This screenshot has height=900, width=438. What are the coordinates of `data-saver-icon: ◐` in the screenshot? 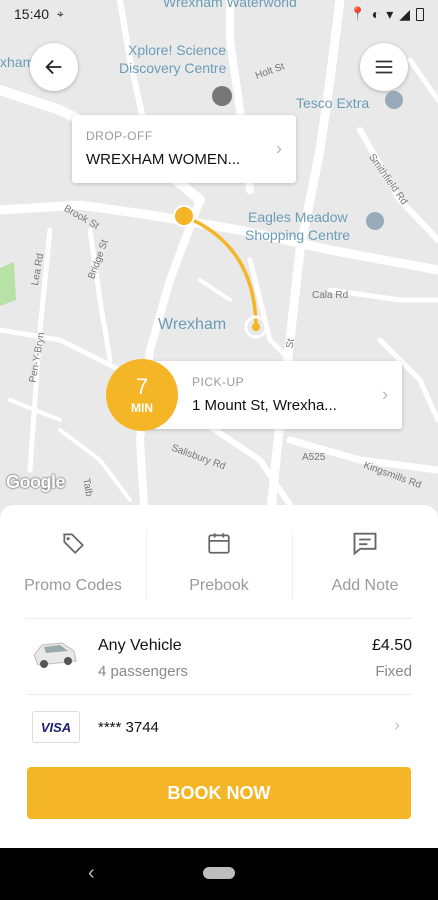 It's located at (376, 14).